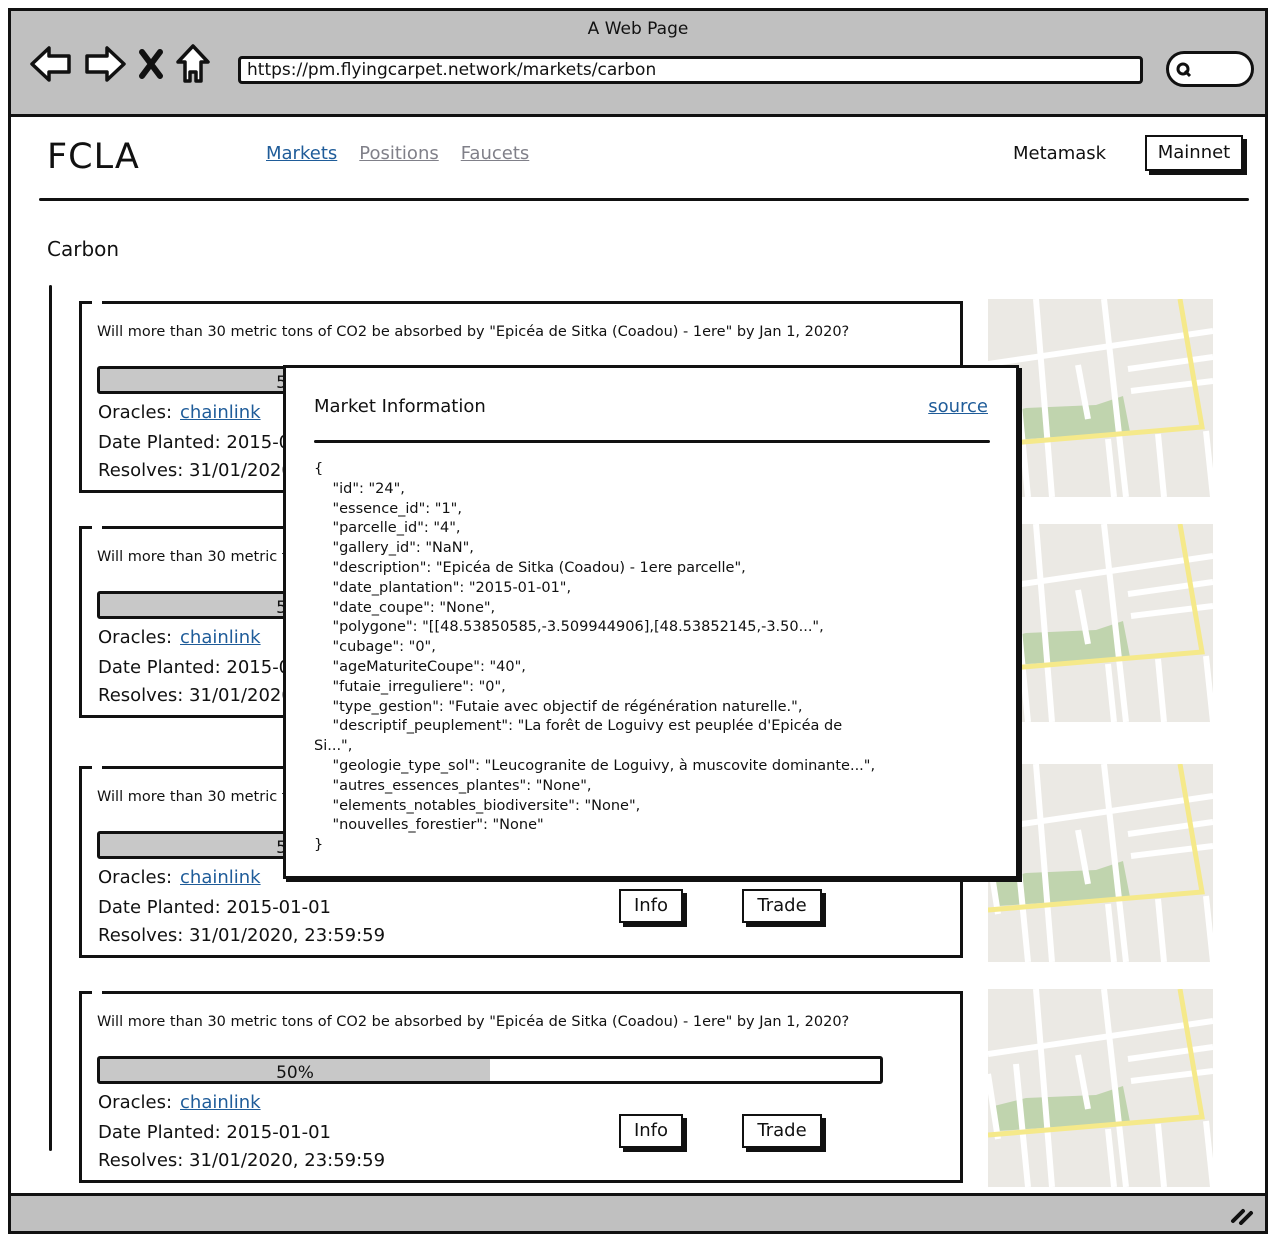 The image size is (1278, 1240). I want to click on browser-nav-icons, so click(120, 64).